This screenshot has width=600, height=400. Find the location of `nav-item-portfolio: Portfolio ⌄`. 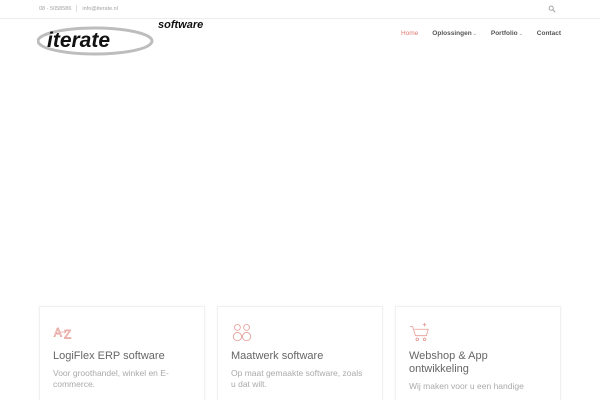

nav-item-portfolio: Portfolio ⌄ is located at coordinates (507, 33).